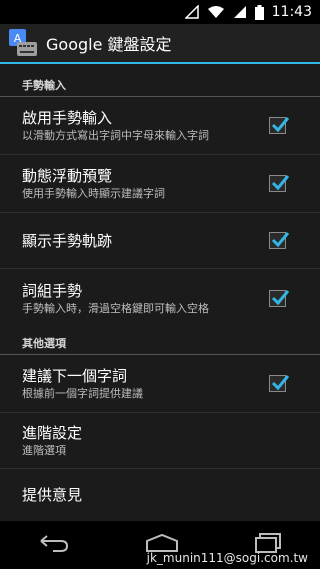  I want to click on pref-enable-gesture: 啟用手勢輸入 以滑動方式寫出字詞中字母來輸入字詞, so click(160, 126).